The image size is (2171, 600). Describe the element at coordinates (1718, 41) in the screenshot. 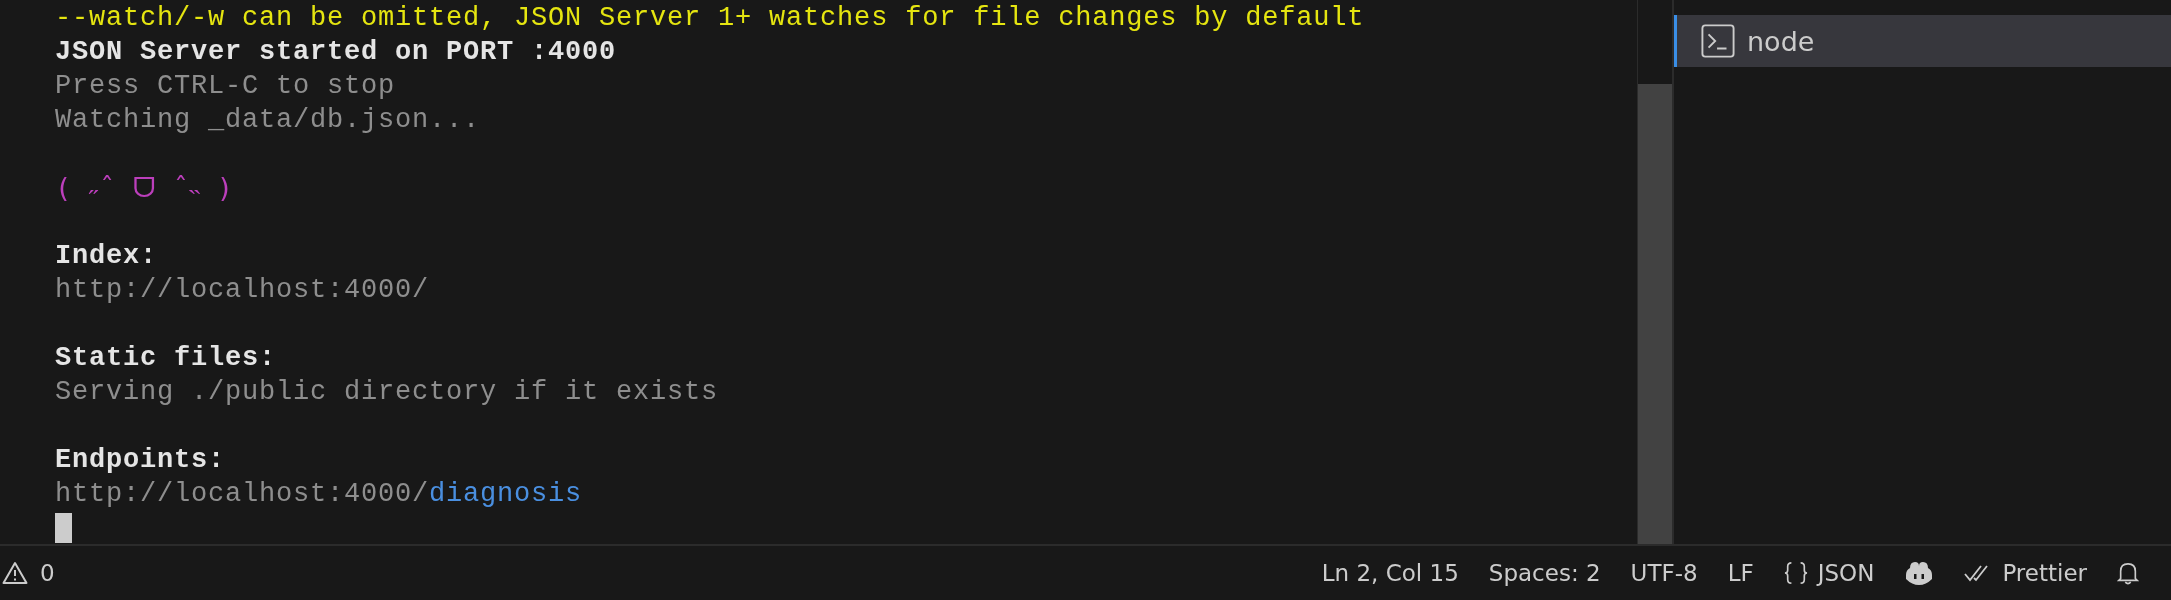

I see `terminal-icon` at that location.